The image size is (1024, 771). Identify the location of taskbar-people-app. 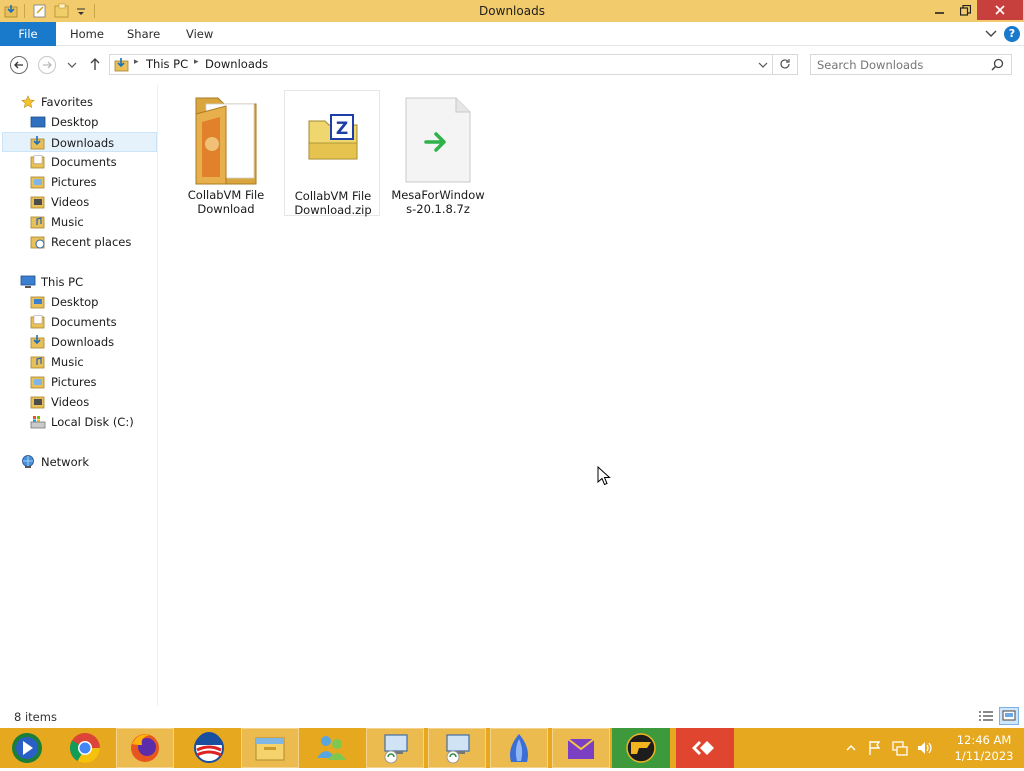
(331, 748).